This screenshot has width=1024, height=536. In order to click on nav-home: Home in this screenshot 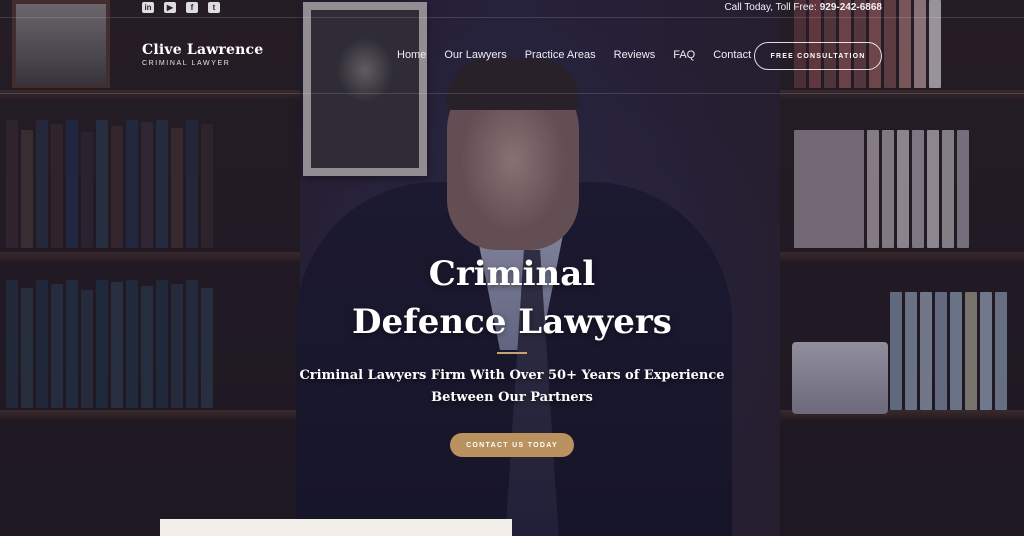, I will do `click(411, 55)`.